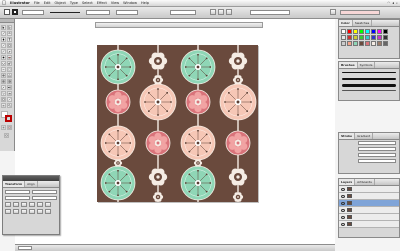  What do you see at coordinates (397, 3) in the screenshot?
I see `spotlight-icon: ⌕` at bounding box center [397, 3].